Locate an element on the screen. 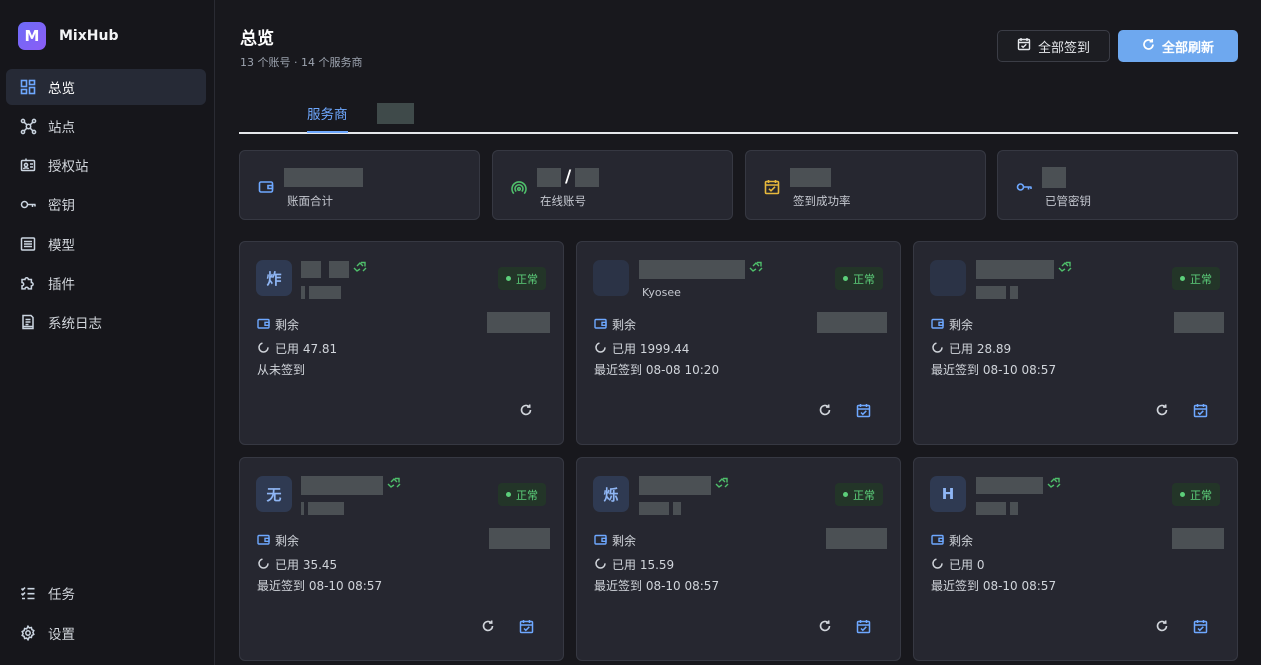 This screenshot has width=1261, height=665. used-amount: 已用 47.81 is located at coordinates (306, 349).